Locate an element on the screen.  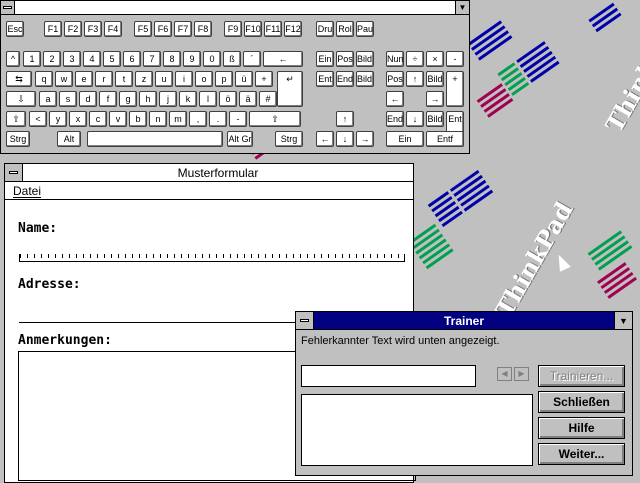
key-dru: Dru is located at coordinates (325, 29).